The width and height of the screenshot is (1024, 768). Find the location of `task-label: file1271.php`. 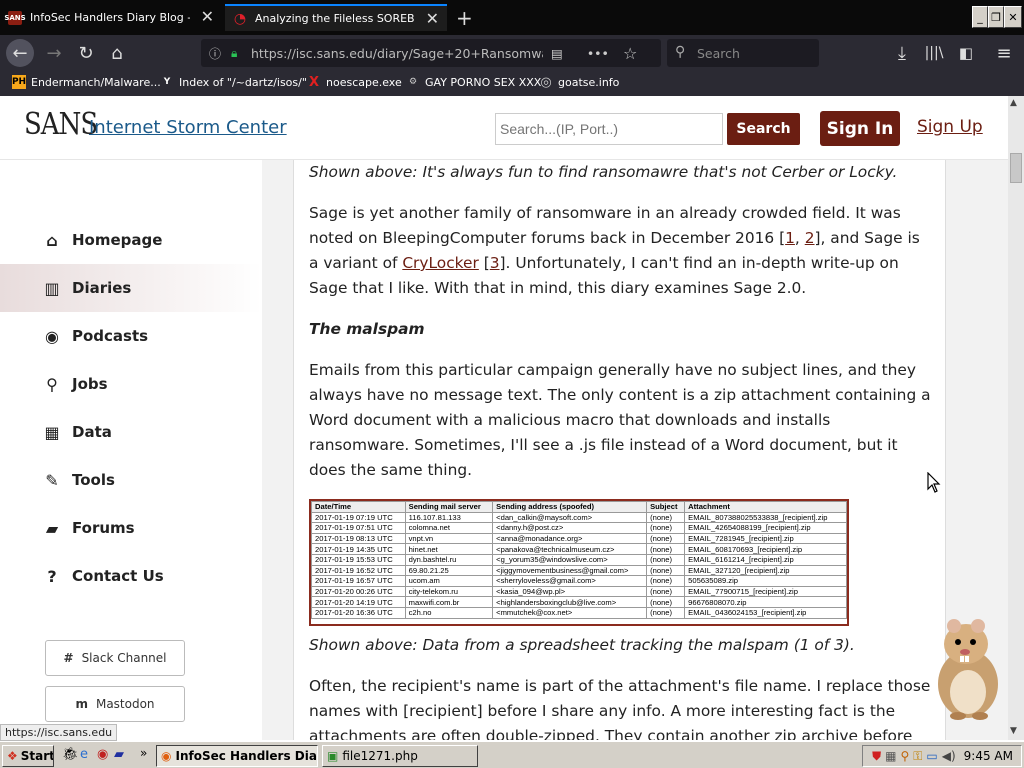

task-label: file1271.php is located at coordinates (380, 756).